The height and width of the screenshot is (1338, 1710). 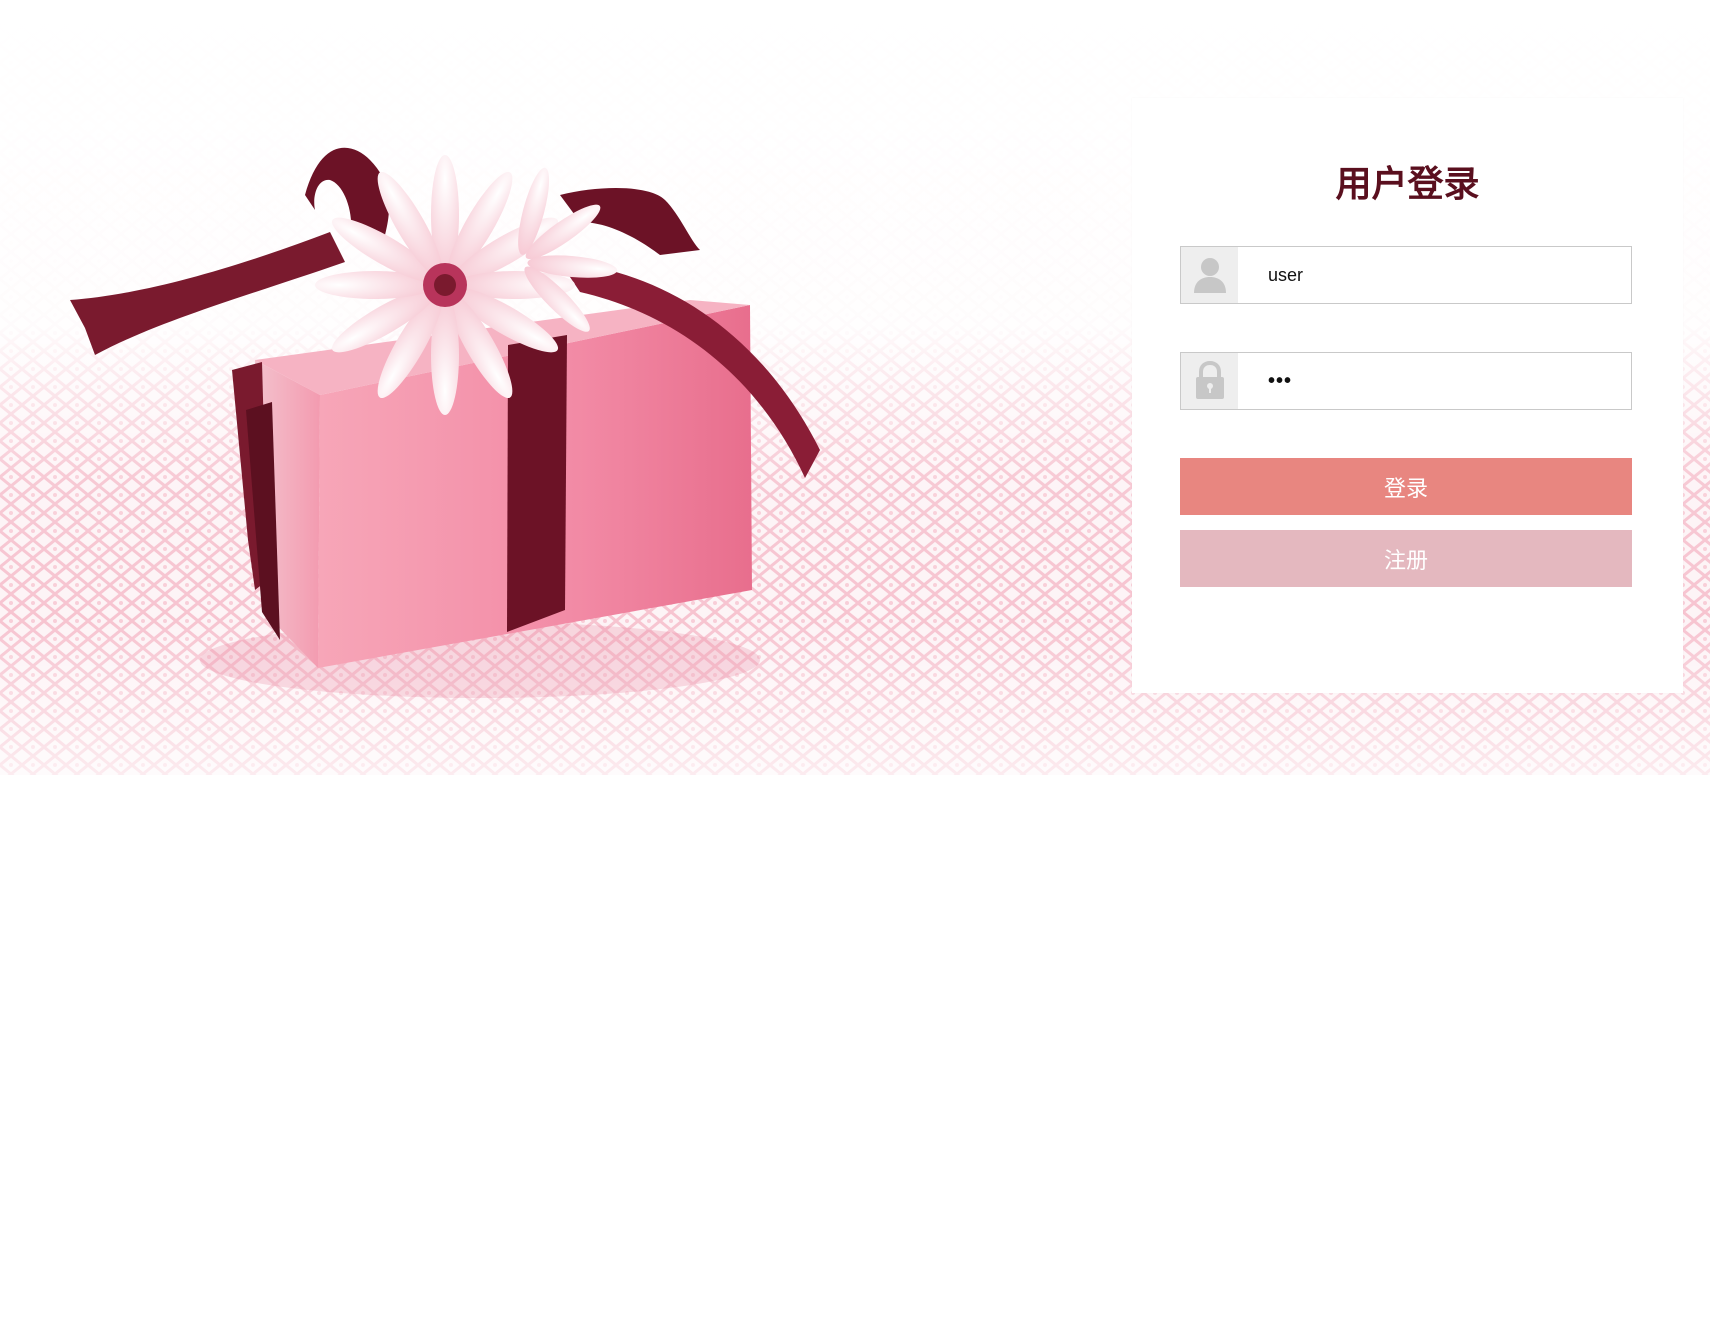 What do you see at coordinates (1209, 275) in the screenshot?
I see `user-icon` at bounding box center [1209, 275].